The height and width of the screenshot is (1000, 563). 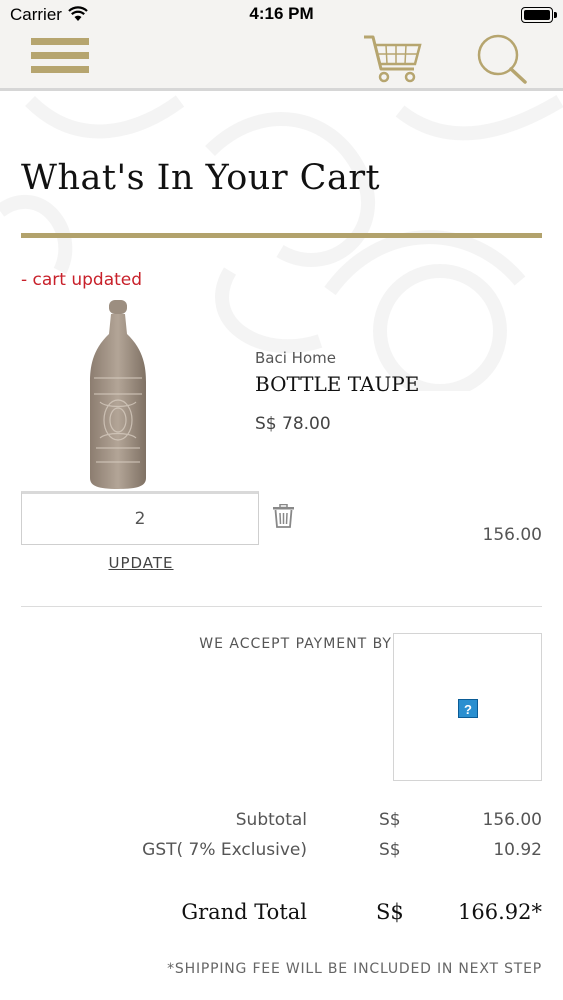 I want to click on missing-image-icon: ?, so click(x=468, y=708).